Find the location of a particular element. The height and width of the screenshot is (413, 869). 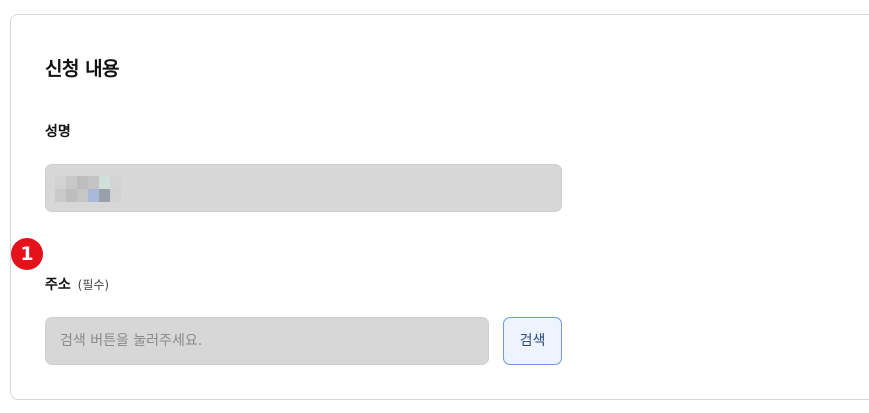

address-label: 주소 is located at coordinates (58, 285).